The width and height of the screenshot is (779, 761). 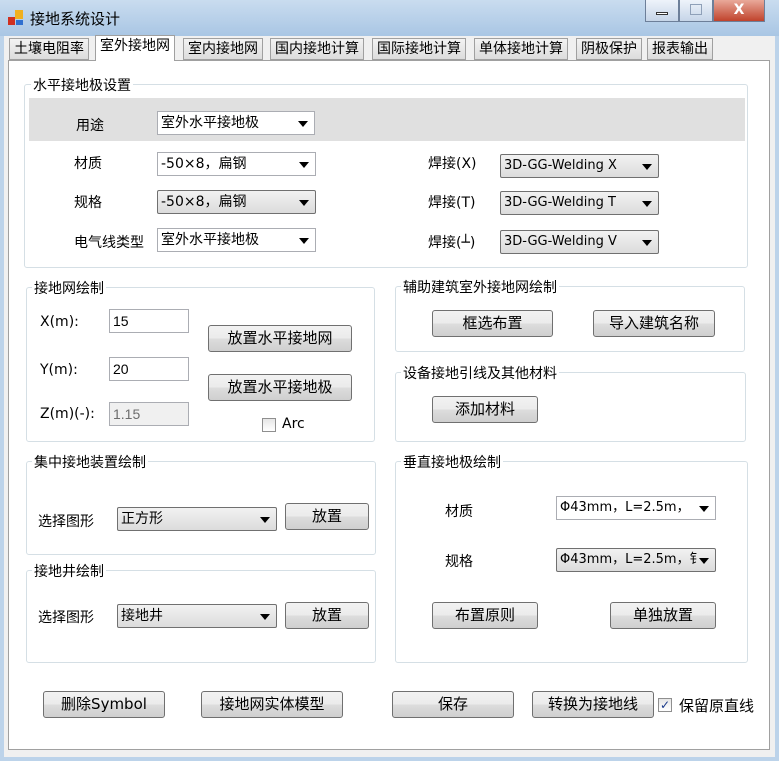 I want to click on usage-select: 室外水平接地极, so click(x=236, y=123).